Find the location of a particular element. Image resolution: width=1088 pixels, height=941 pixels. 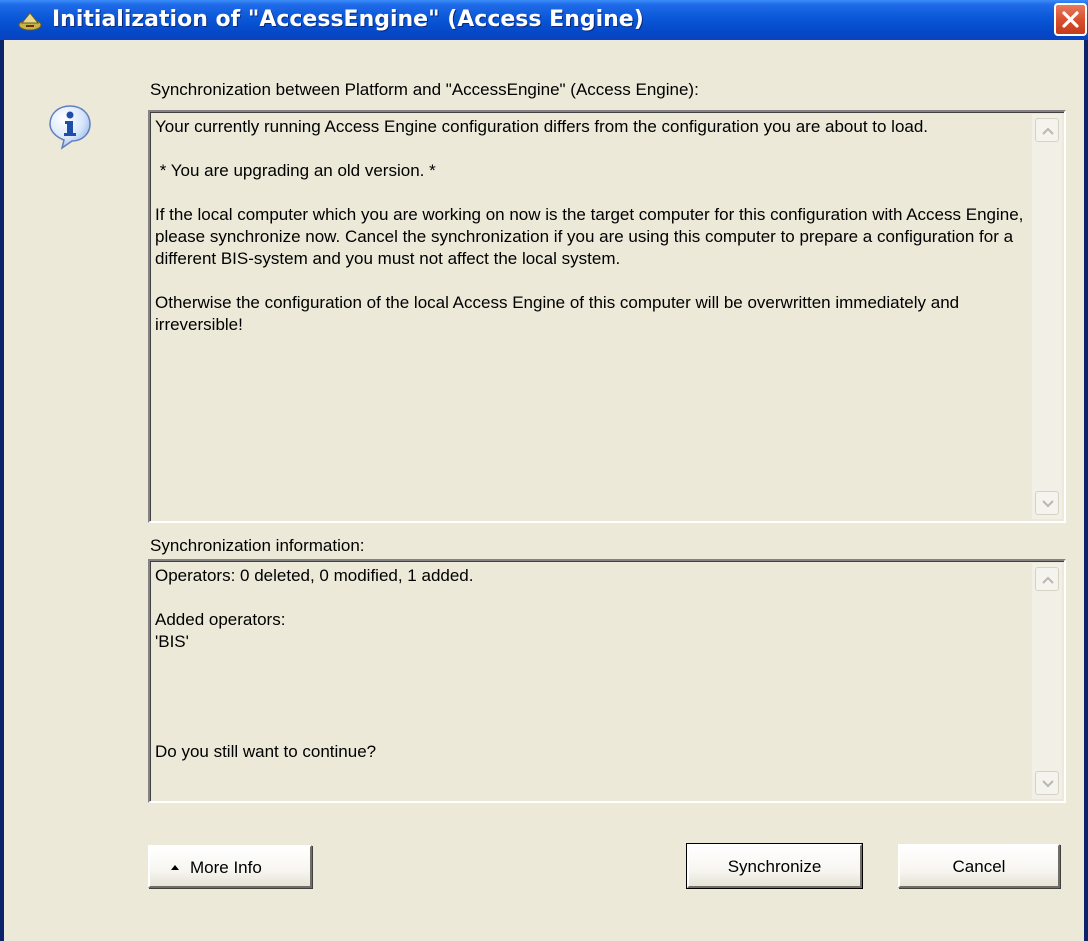

message-scrollbar is located at coordinates (1047, 316).